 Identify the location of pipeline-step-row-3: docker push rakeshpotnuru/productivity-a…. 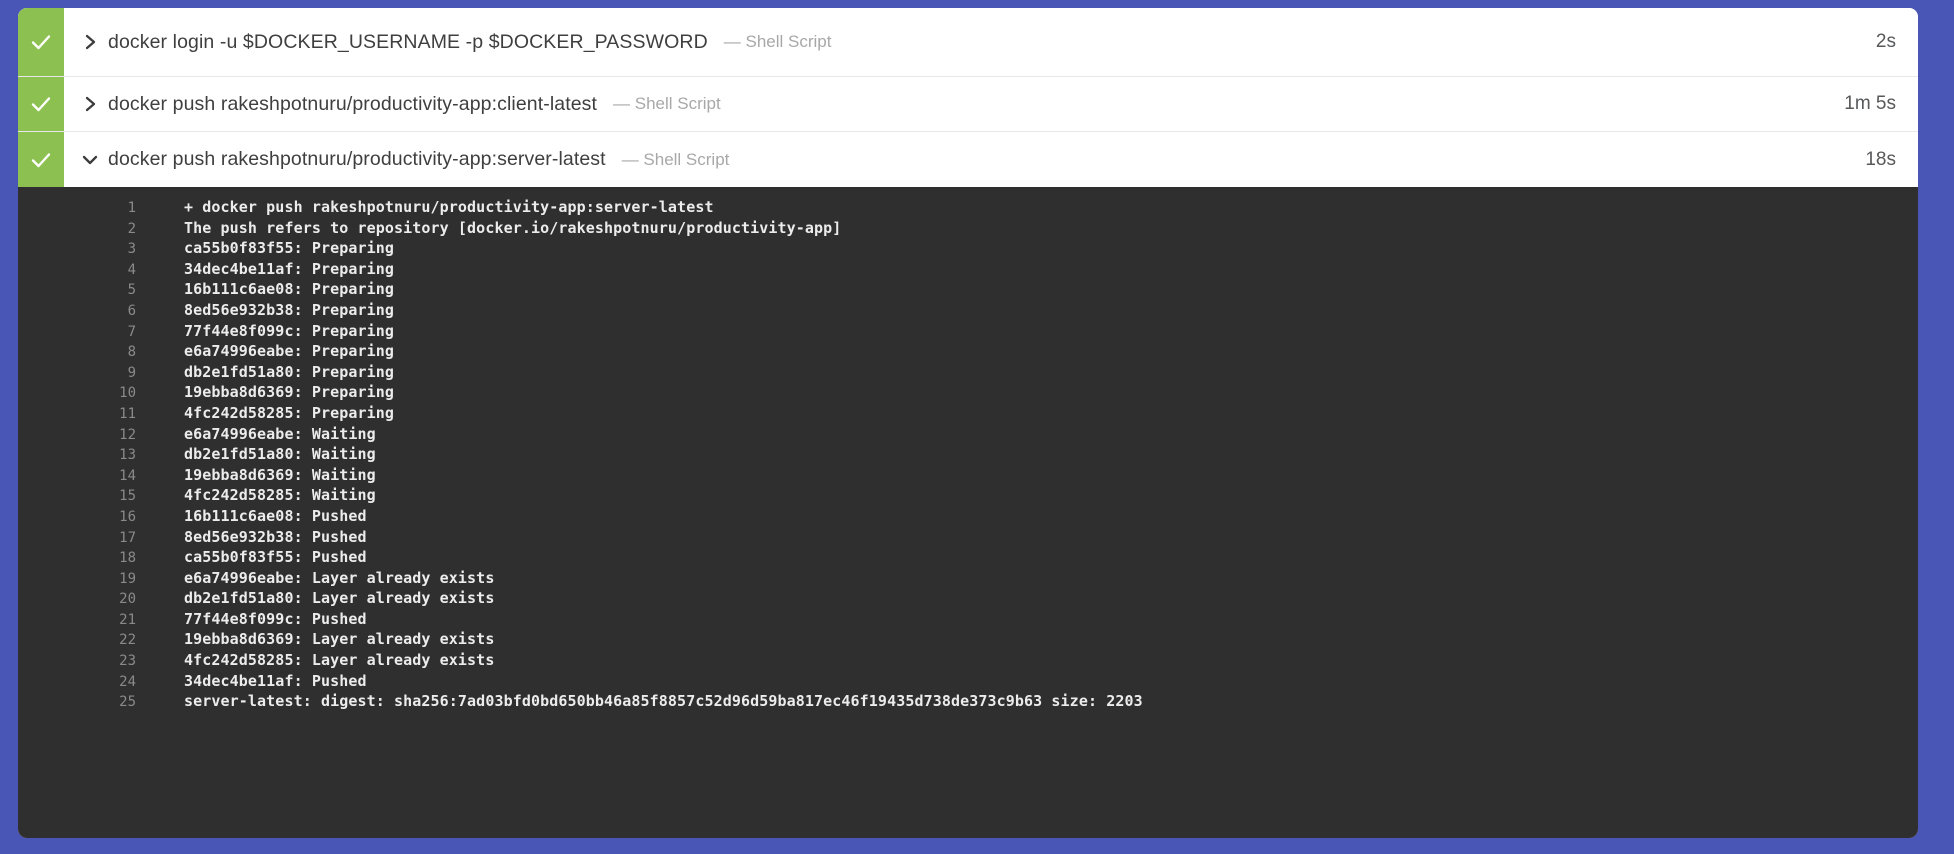
(968, 159).